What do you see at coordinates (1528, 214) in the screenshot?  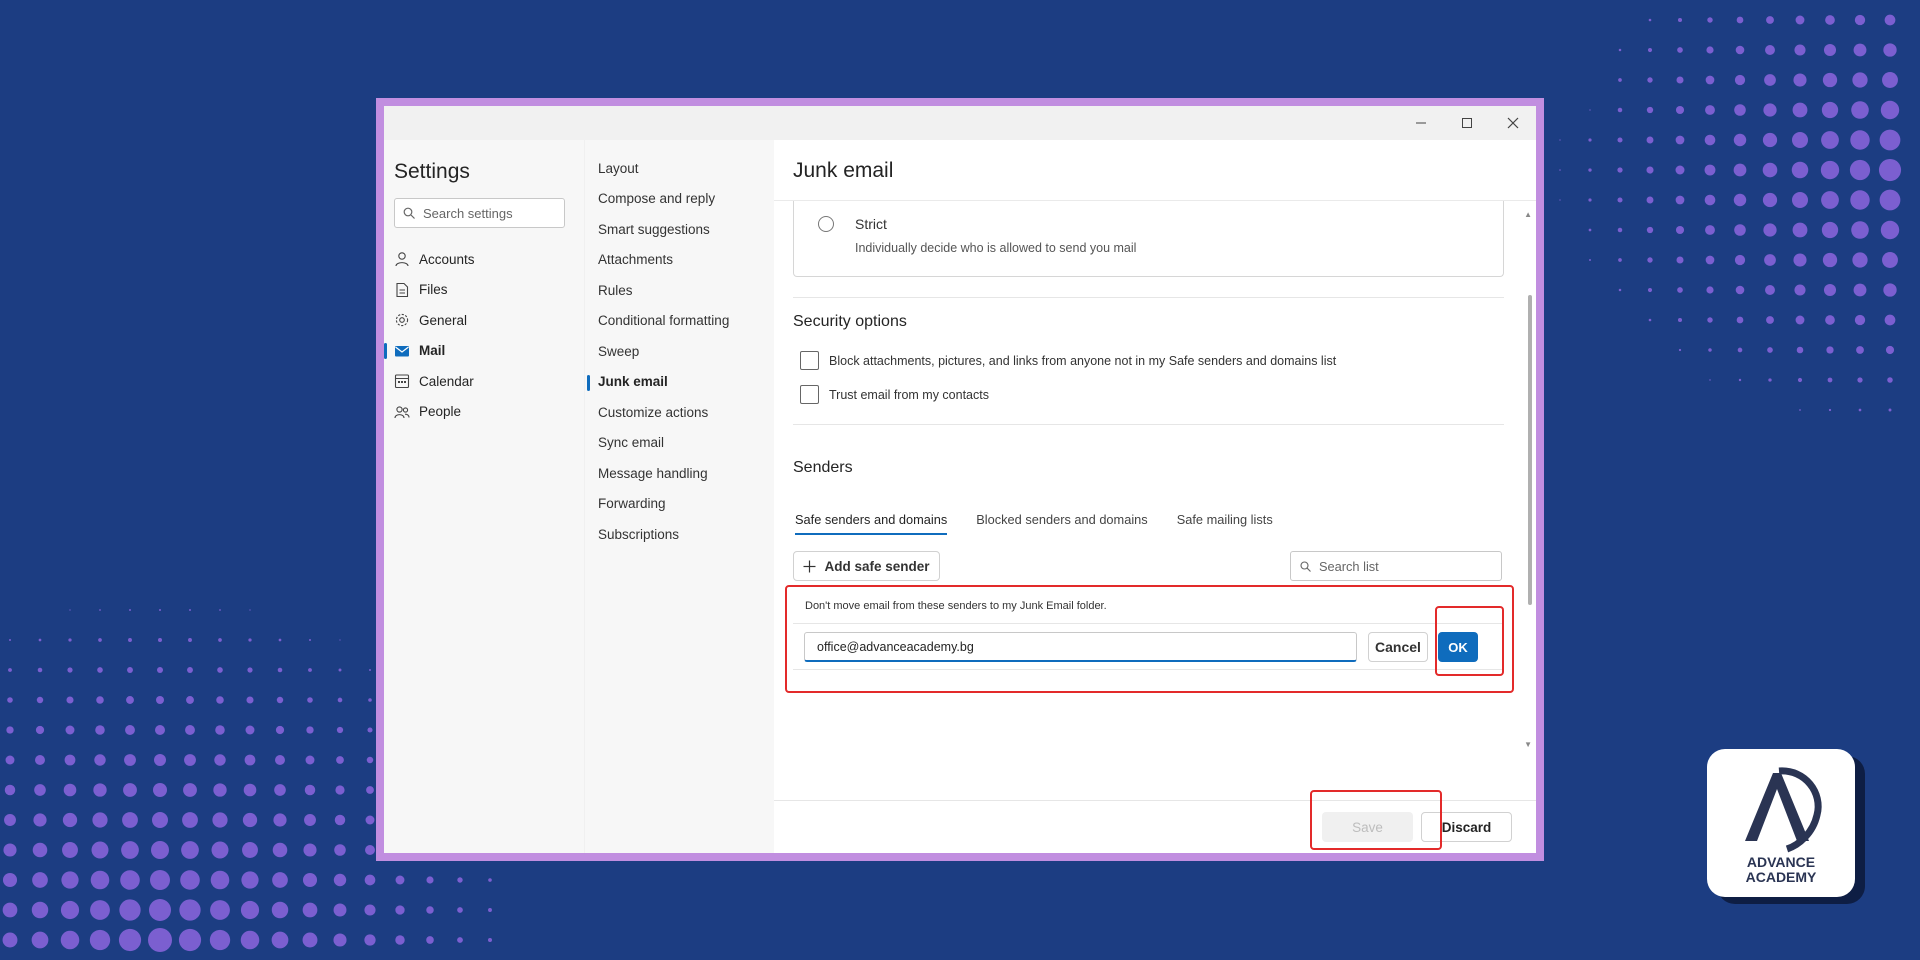 I see `scroll-up-arrow-icon: ▲` at bounding box center [1528, 214].